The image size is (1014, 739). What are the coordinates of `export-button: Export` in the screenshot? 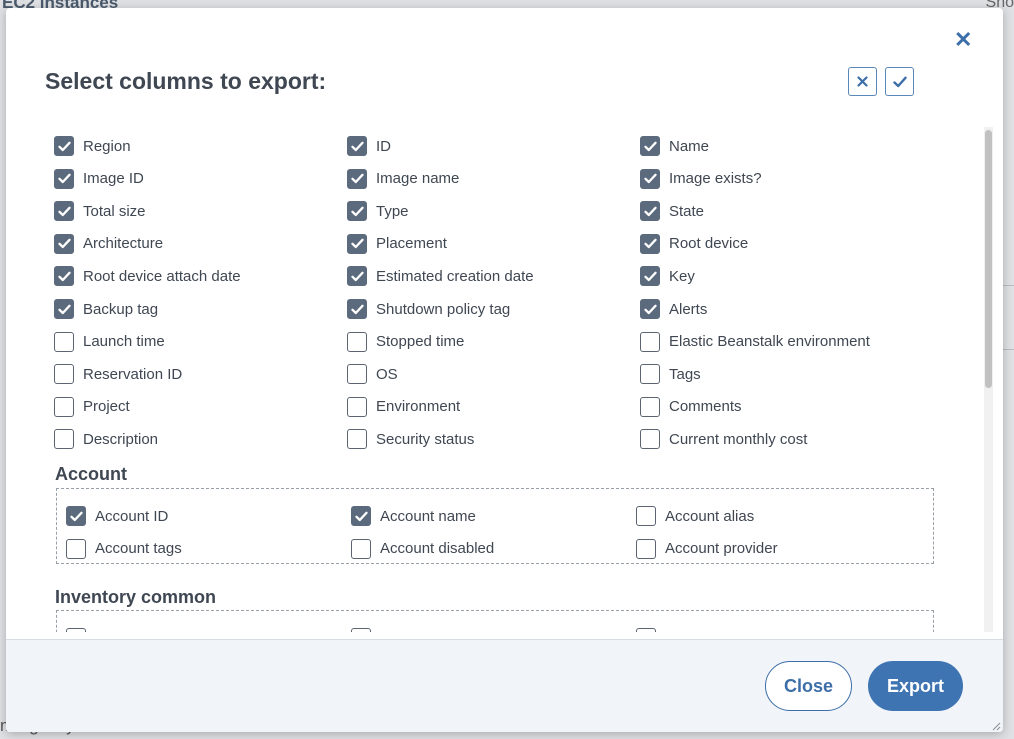 It's located at (915, 686).